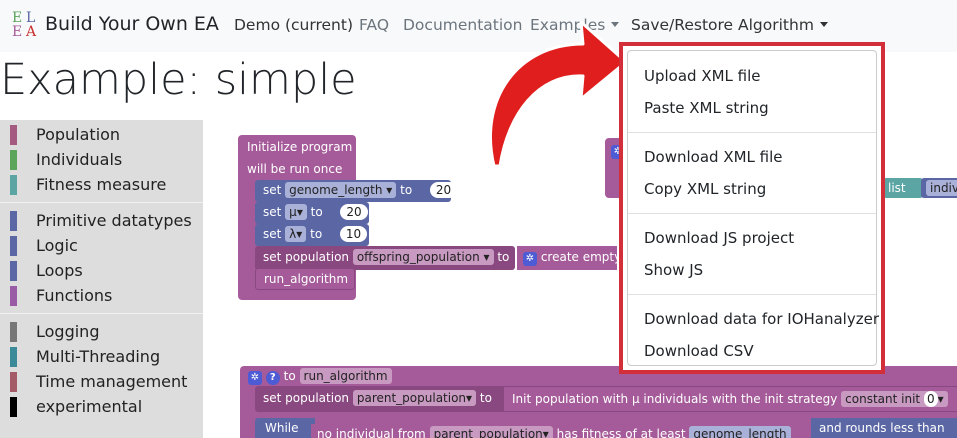  I want to click on ea-logo: E L E A, so click(26, 25).